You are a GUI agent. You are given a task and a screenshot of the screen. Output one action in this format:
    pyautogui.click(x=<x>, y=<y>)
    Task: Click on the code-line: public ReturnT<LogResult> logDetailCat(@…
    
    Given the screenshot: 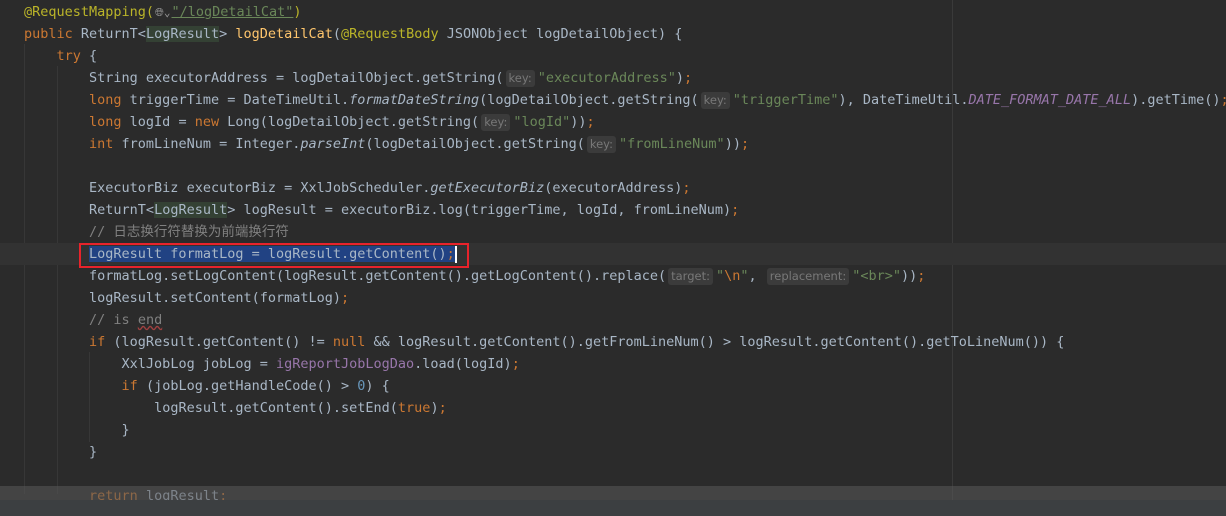 What is the action you would take?
    pyautogui.click(x=613, y=34)
    